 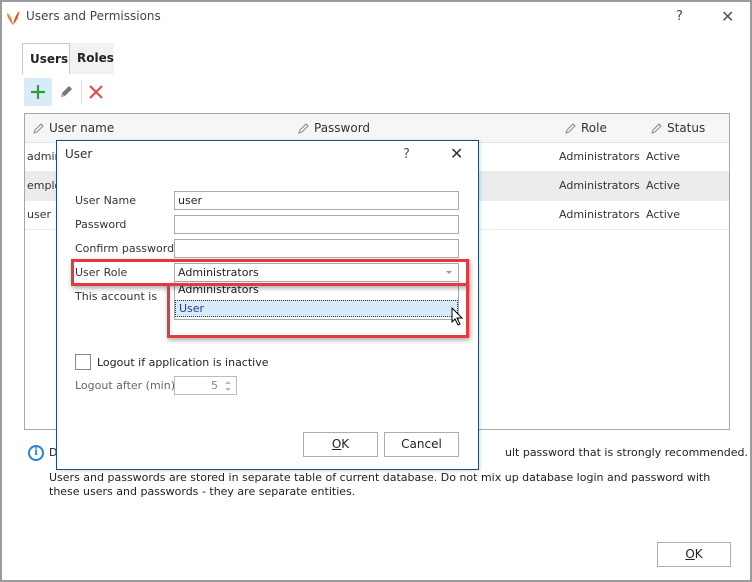 I want to click on dialog-cancel-button: Cancel, so click(x=421, y=444).